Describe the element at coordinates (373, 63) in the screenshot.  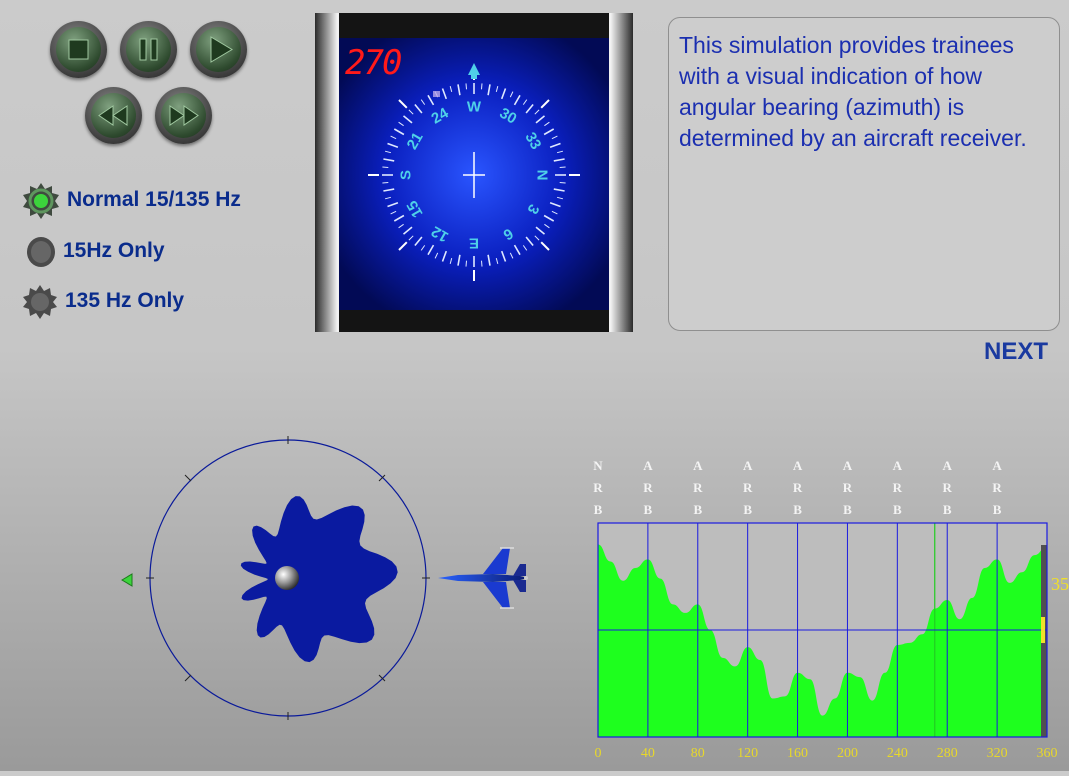
I see `heading-readout: 270` at that location.